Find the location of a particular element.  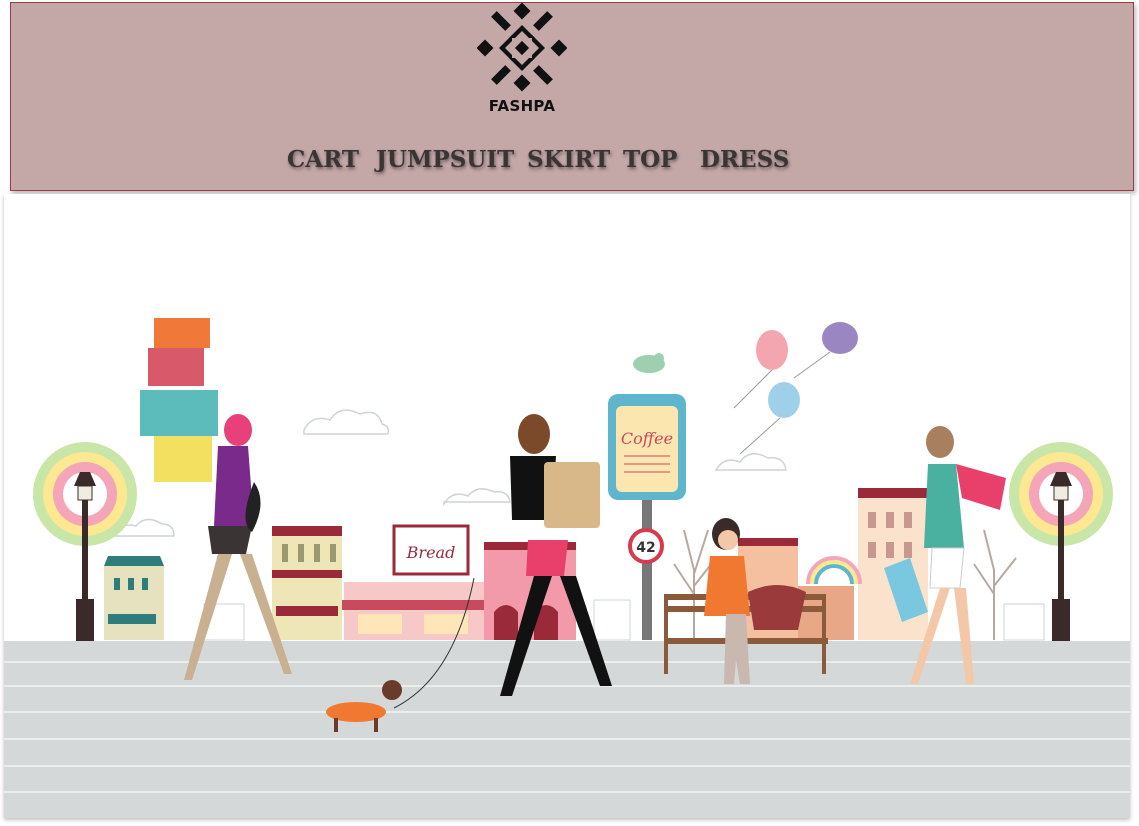

nav-item-dress: DRESS is located at coordinates (744, 159).